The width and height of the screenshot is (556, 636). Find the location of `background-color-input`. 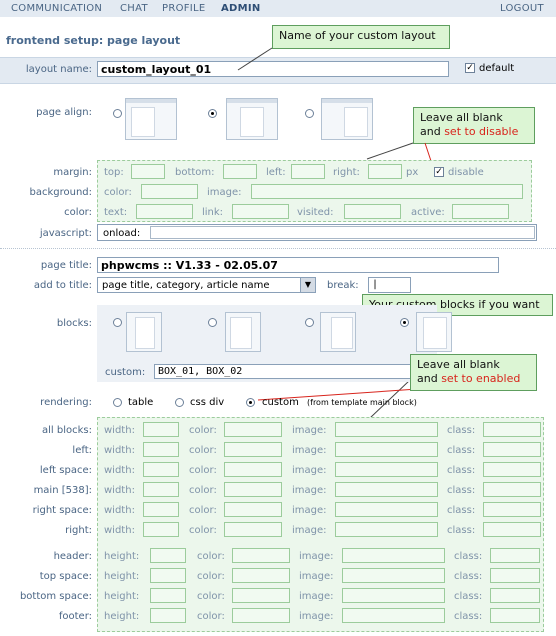

background-color-input is located at coordinates (169, 191).